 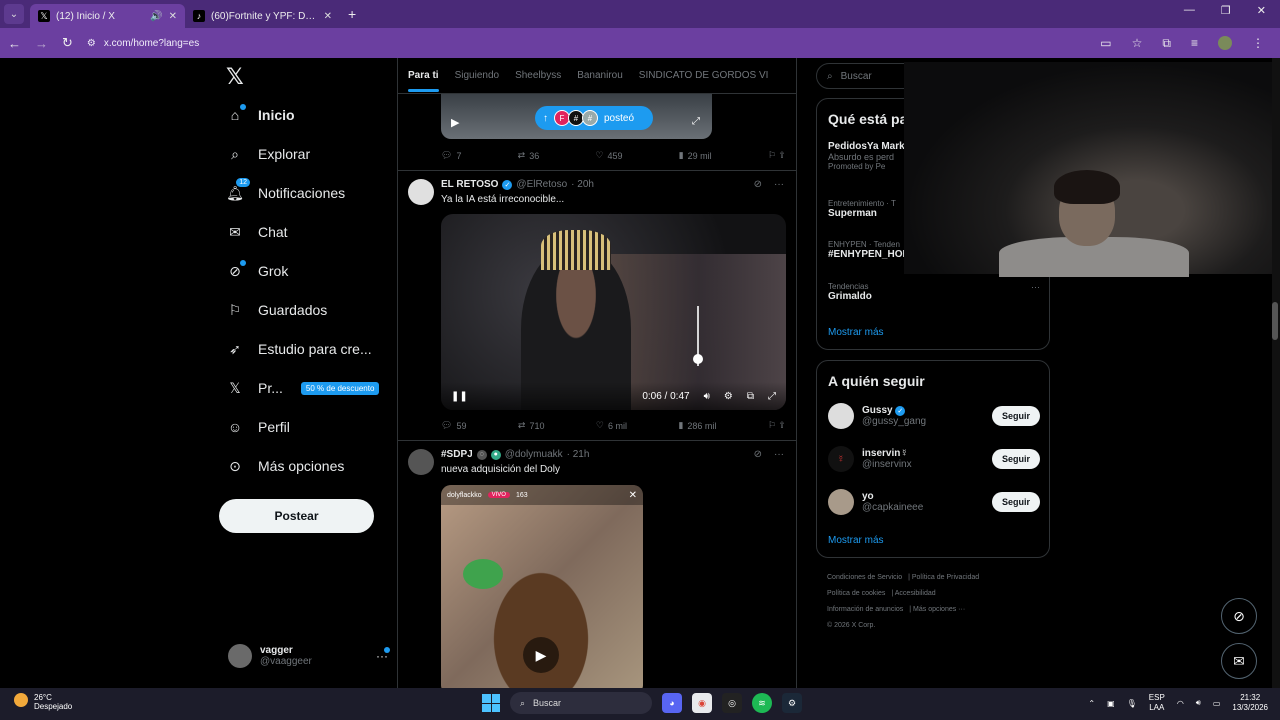 What do you see at coordinates (1105, 43) in the screenshot?
I see `cast-icon: ▭` at bounding box center [1105, 43].